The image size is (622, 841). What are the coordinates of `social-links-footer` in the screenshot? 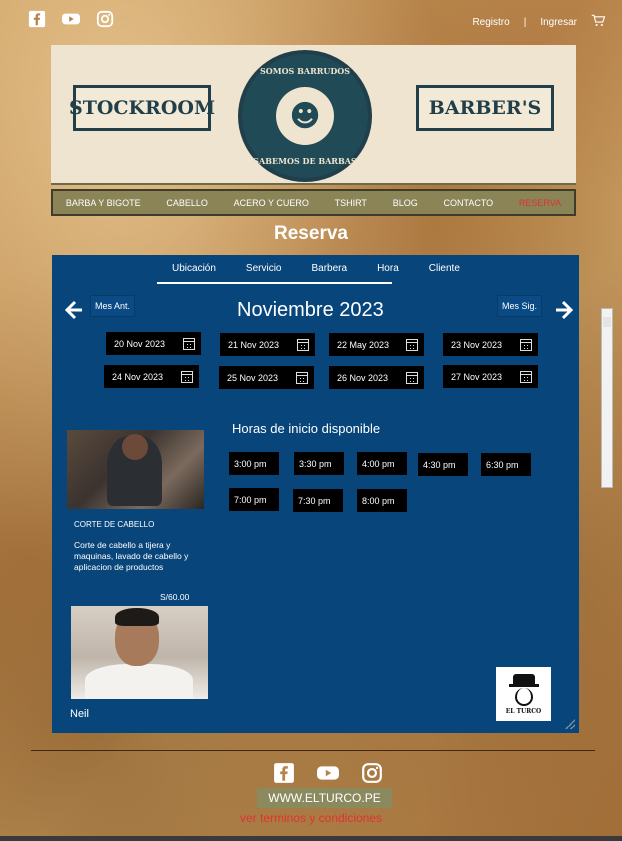 It's located at (328, 773).